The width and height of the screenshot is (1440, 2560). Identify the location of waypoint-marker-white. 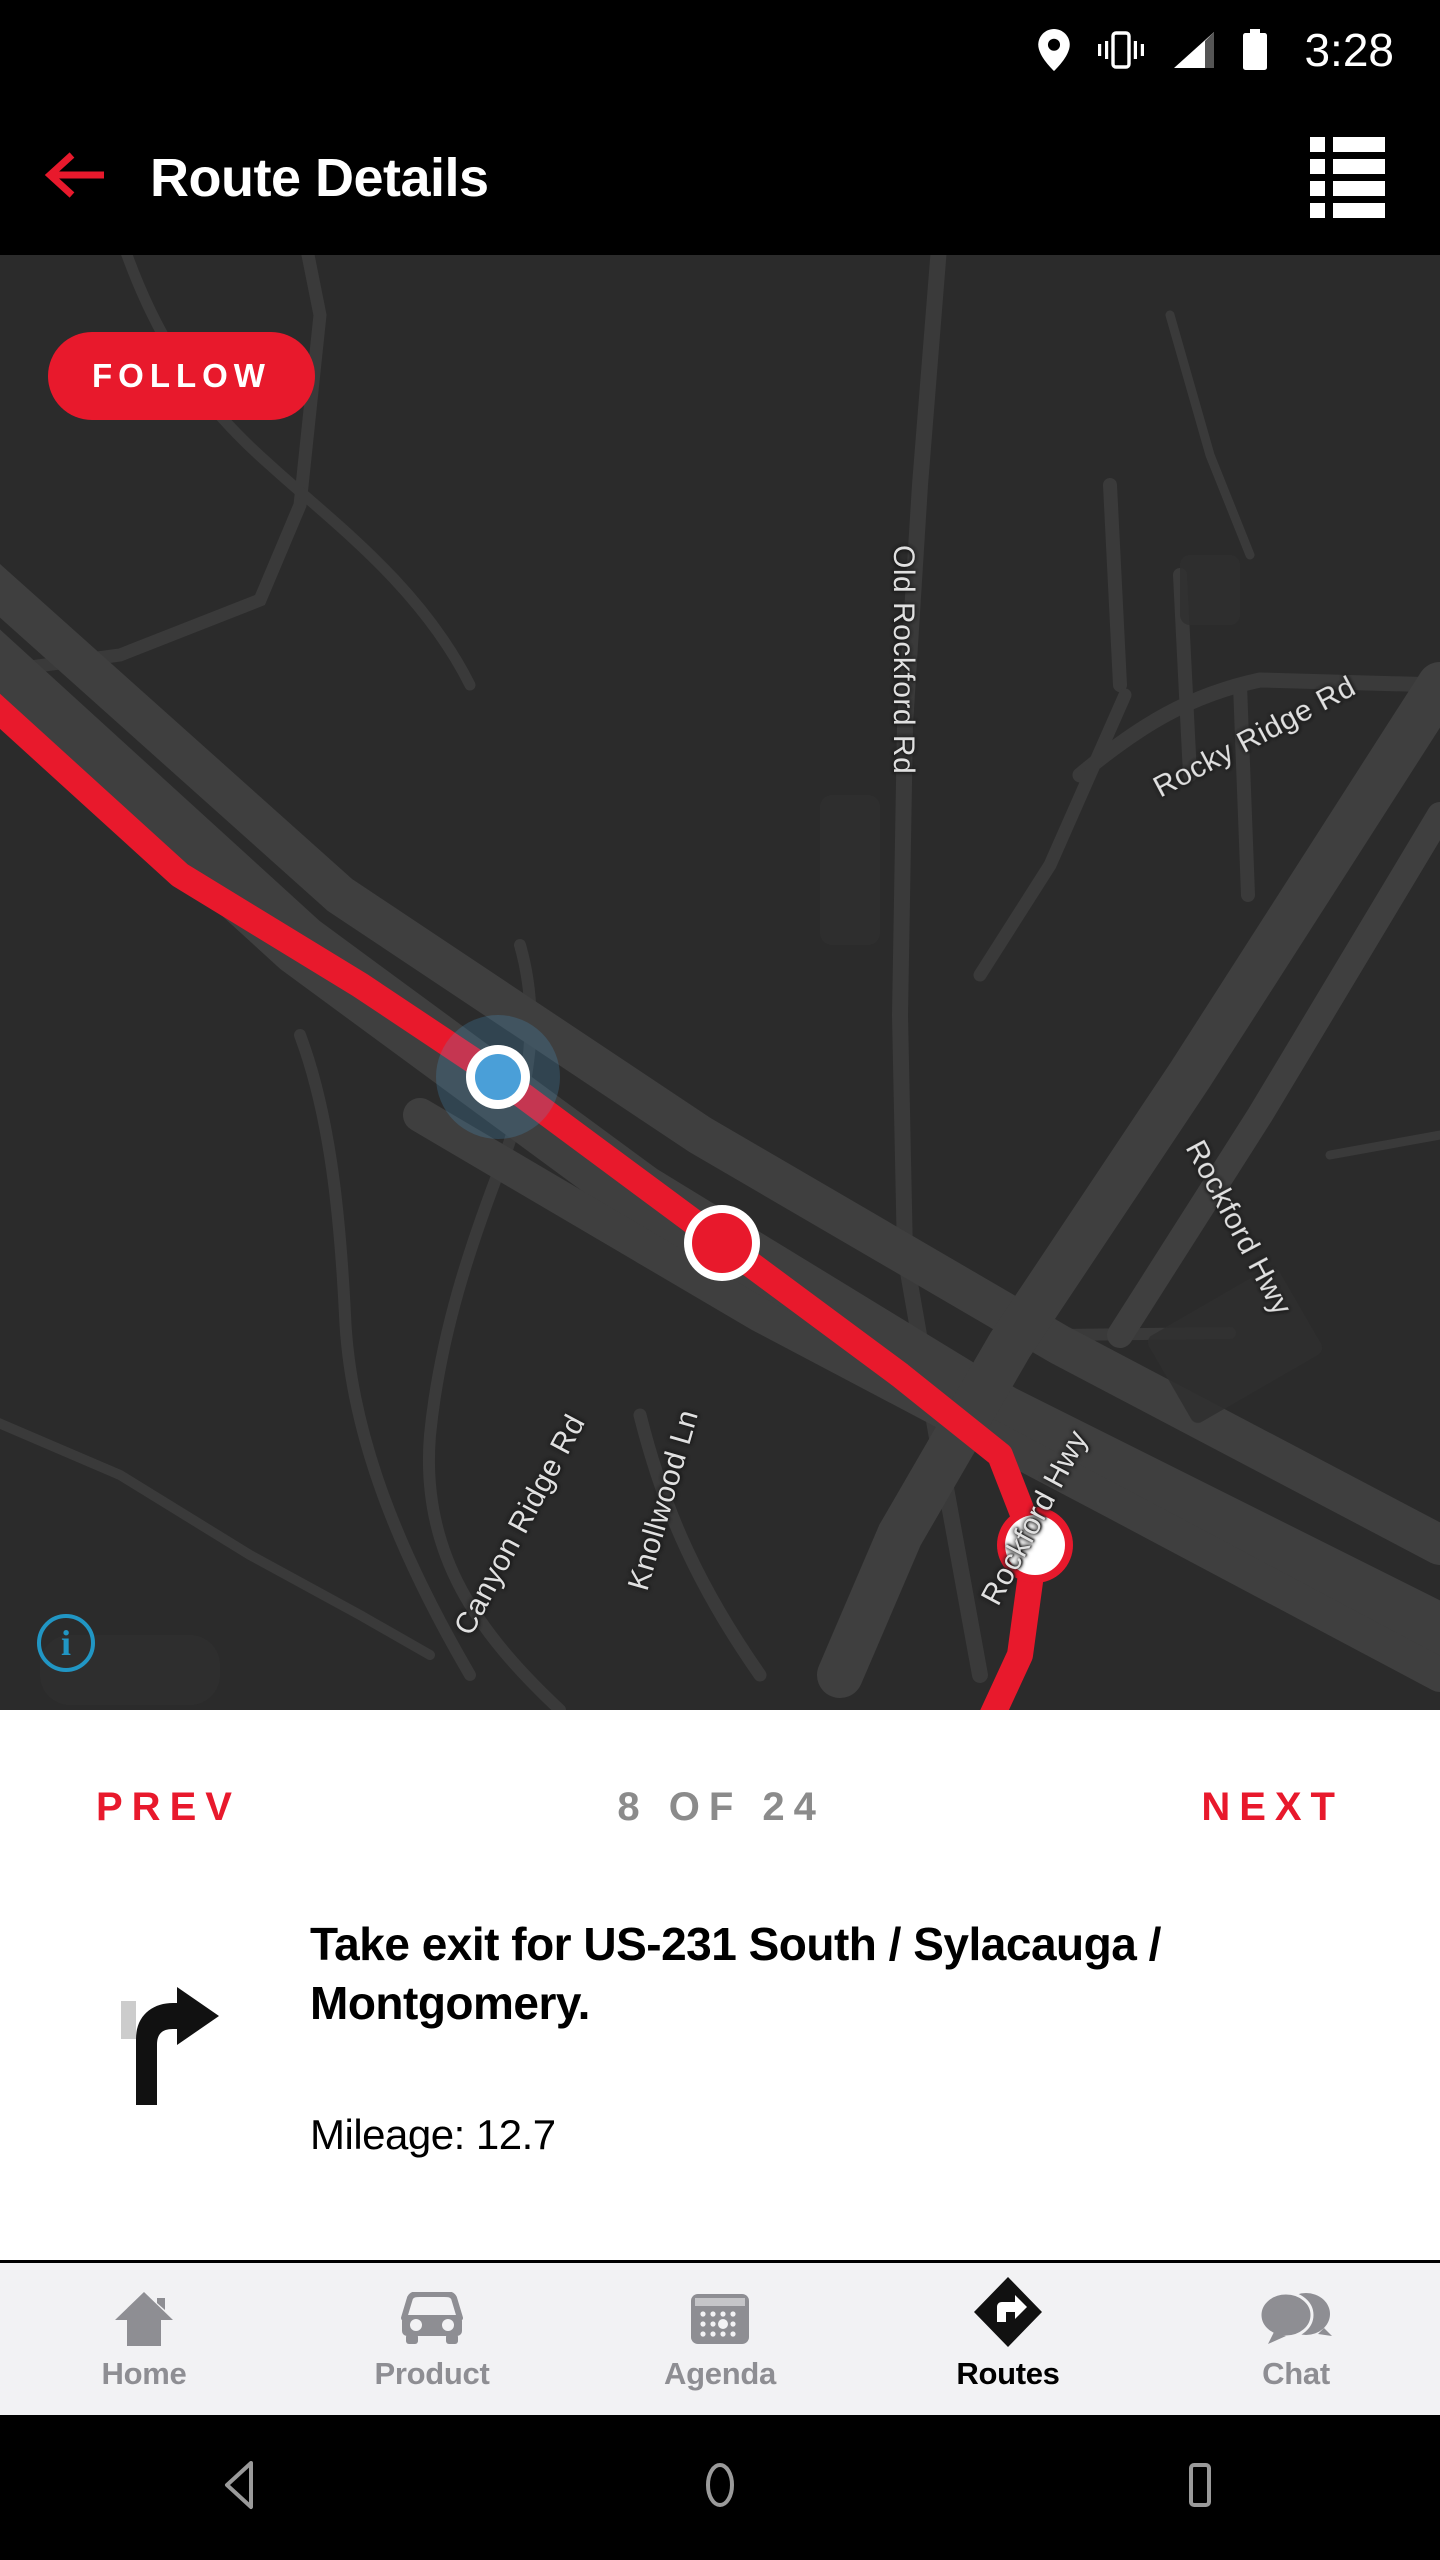
(1035, 1545).